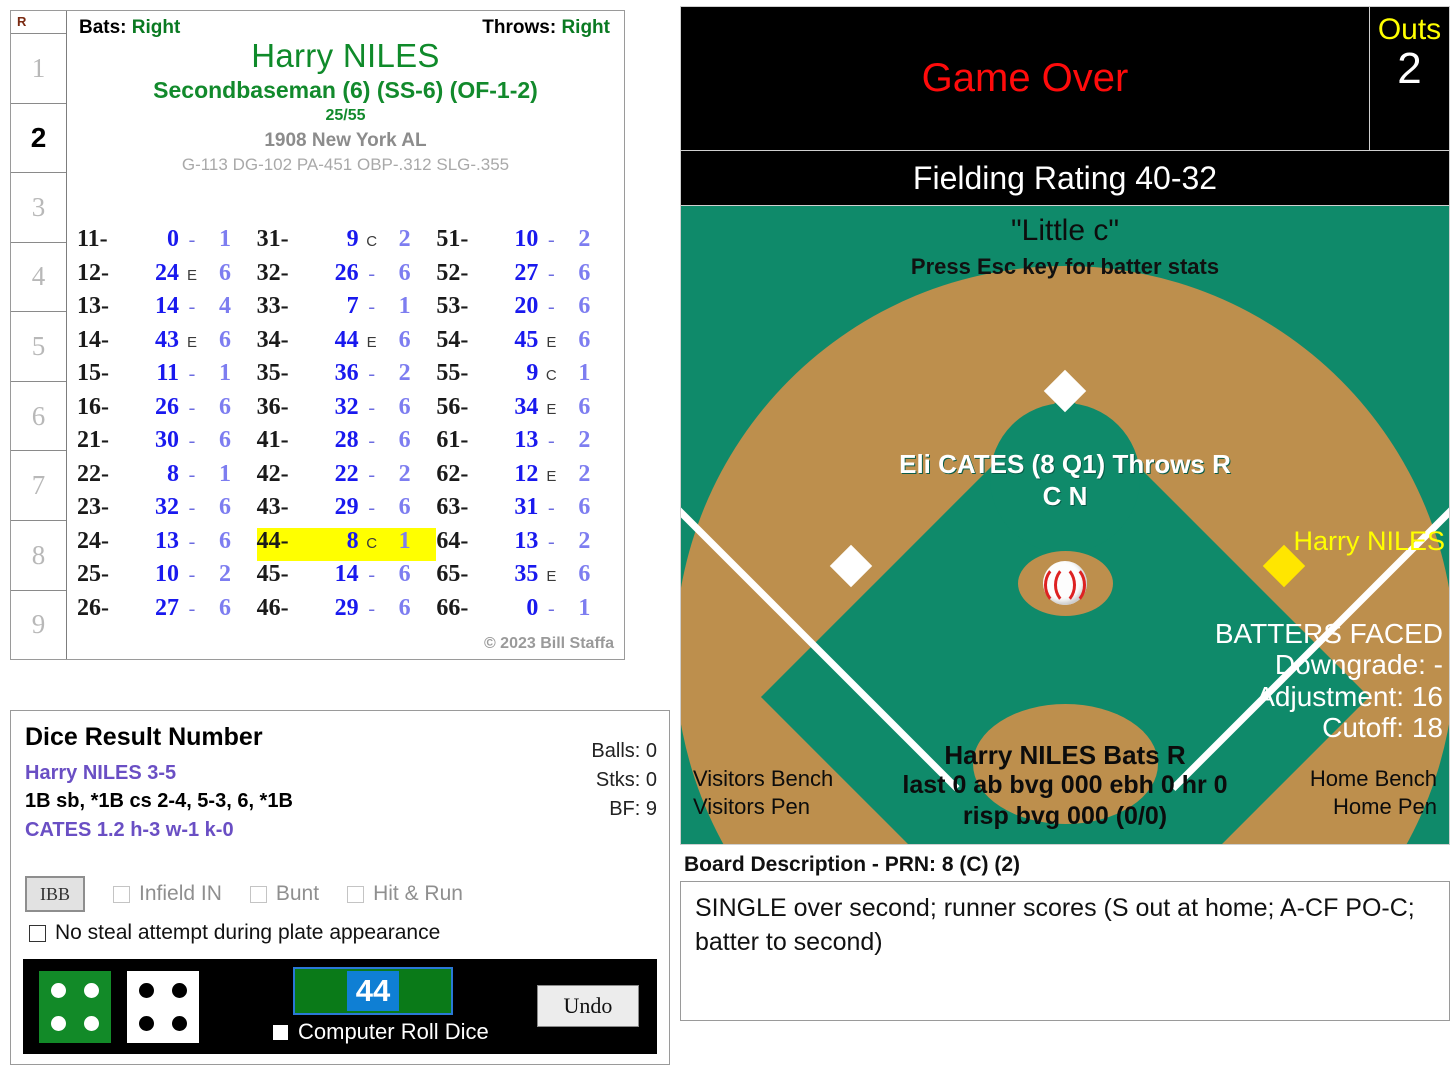 Image resolution: width=1456 pixels, height=1077 pixels. I want to click on dice-row-56: 56- 34 E 6, so click(526, 411).